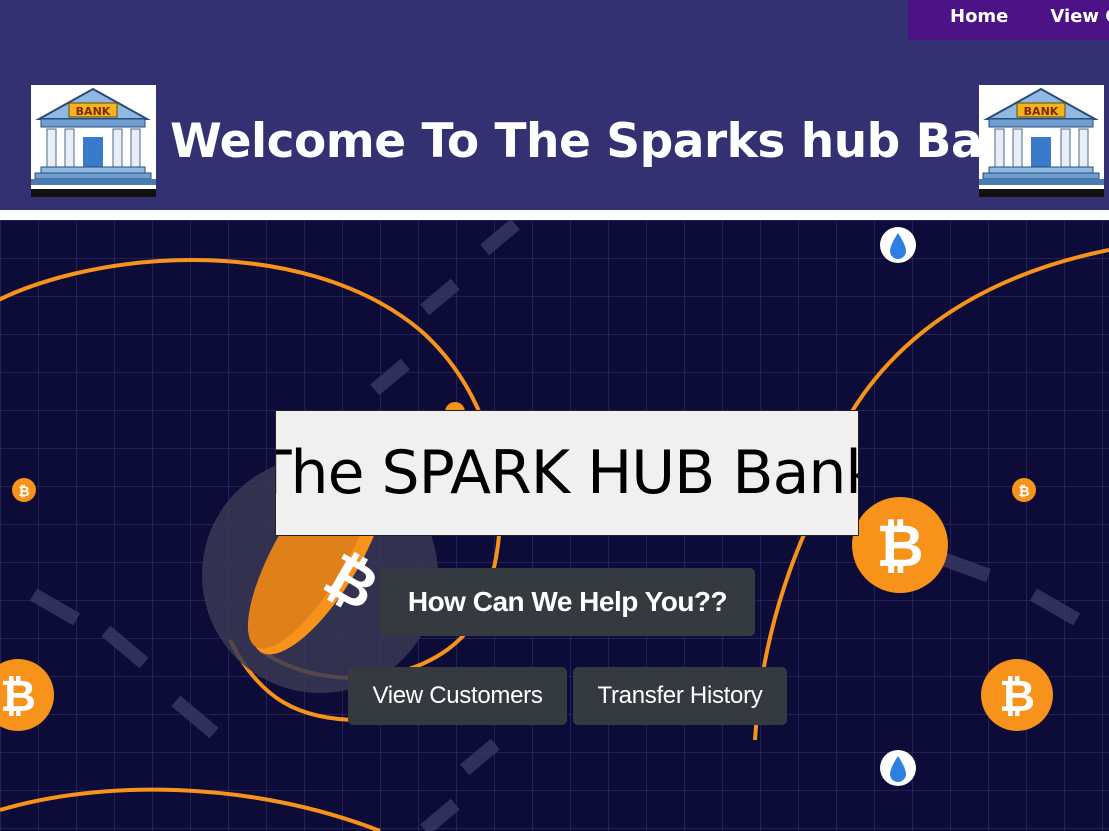  I want to click on nav-view-customers-link: View C, so click(1079, 17).